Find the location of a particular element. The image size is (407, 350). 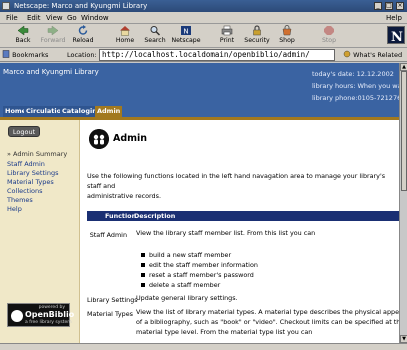

related-icon is located at coordinates (347, 54).